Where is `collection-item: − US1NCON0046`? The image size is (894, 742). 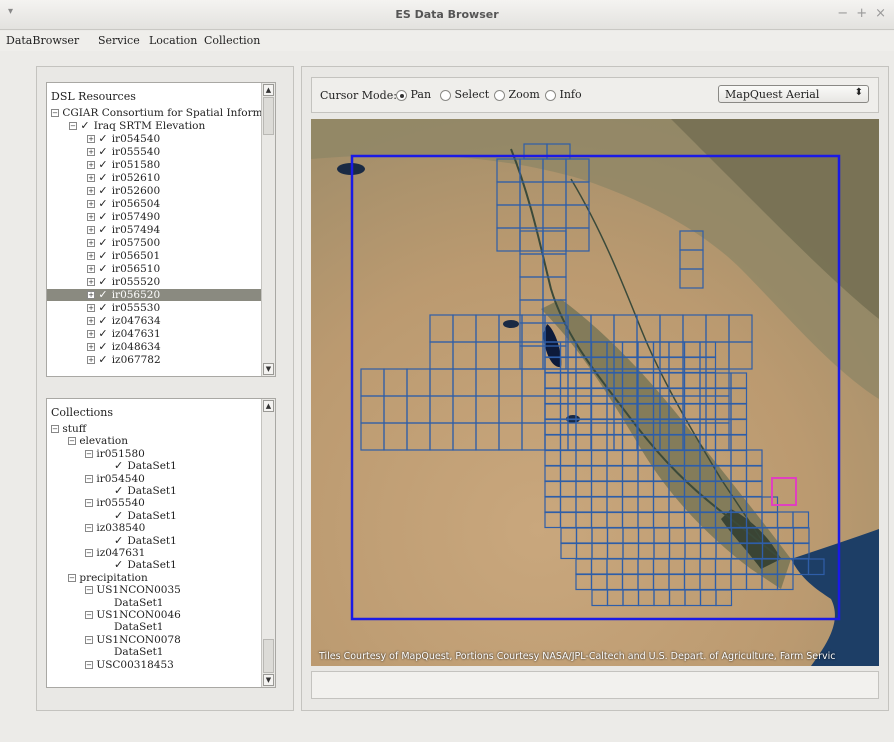
collection-item: − US1NCON0046 is located at coordinates (133, 615).